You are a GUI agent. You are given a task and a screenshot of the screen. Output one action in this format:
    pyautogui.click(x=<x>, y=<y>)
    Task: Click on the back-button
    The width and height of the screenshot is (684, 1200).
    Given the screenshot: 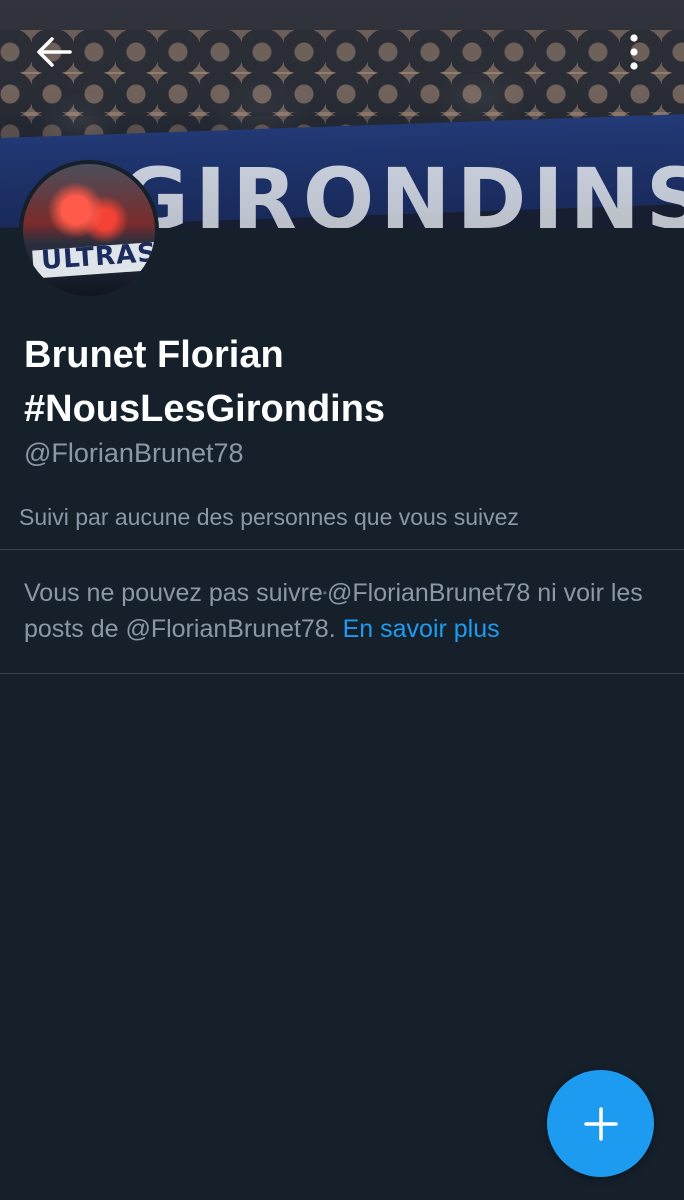 What is the action you would take?
    pyautogui.click(x=54, y=52)
    